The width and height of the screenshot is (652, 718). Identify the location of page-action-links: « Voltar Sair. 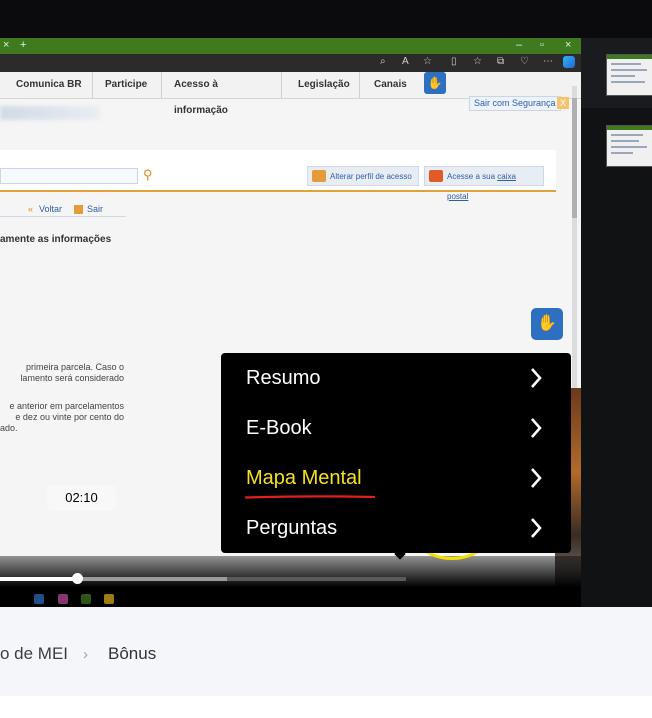
(63, 210).